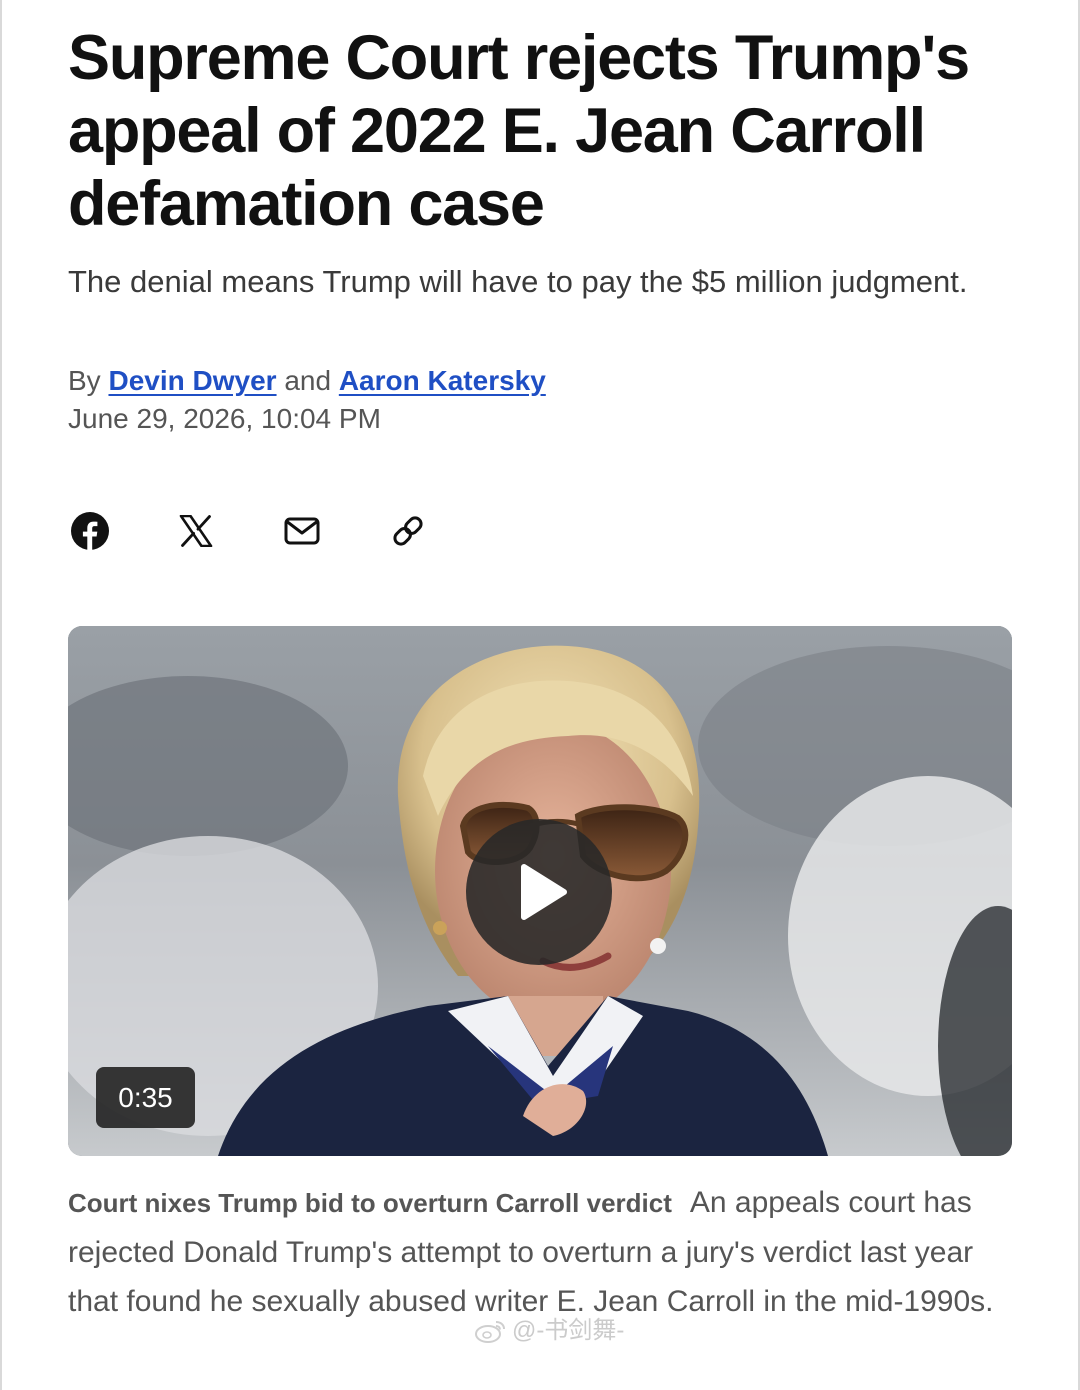 This screenshot has height=1390, width=1080. I want to click on author-link-aaron-katersky: Aaron Katersky, so click(442, 380).